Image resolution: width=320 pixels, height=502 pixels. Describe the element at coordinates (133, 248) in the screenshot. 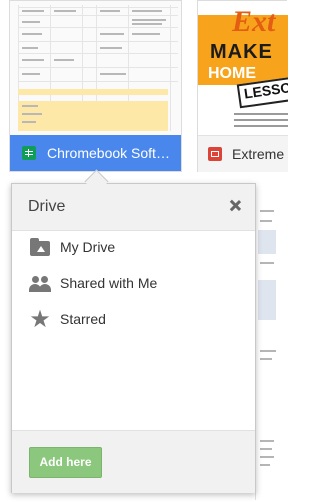

I see `nav-item-my-drive: My Drive` at that location.